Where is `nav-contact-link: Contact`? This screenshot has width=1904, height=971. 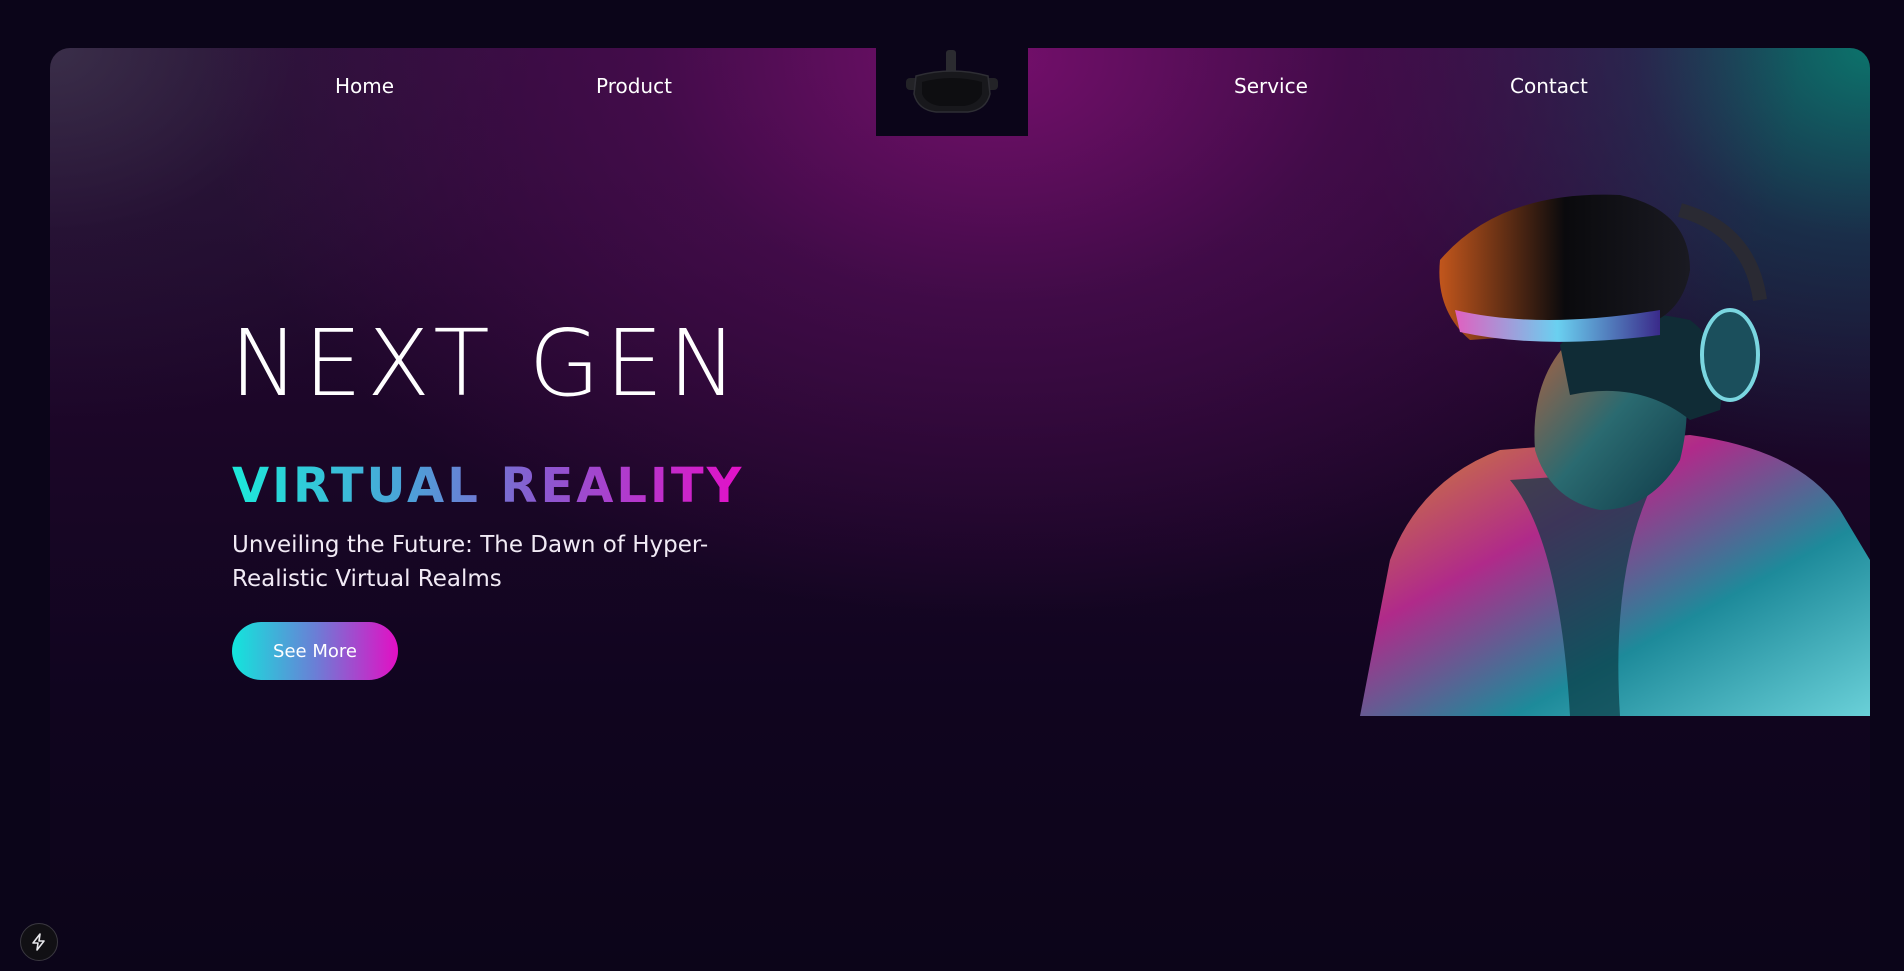 nav-contact-link: Contact is located at coordinates (1549, 86).